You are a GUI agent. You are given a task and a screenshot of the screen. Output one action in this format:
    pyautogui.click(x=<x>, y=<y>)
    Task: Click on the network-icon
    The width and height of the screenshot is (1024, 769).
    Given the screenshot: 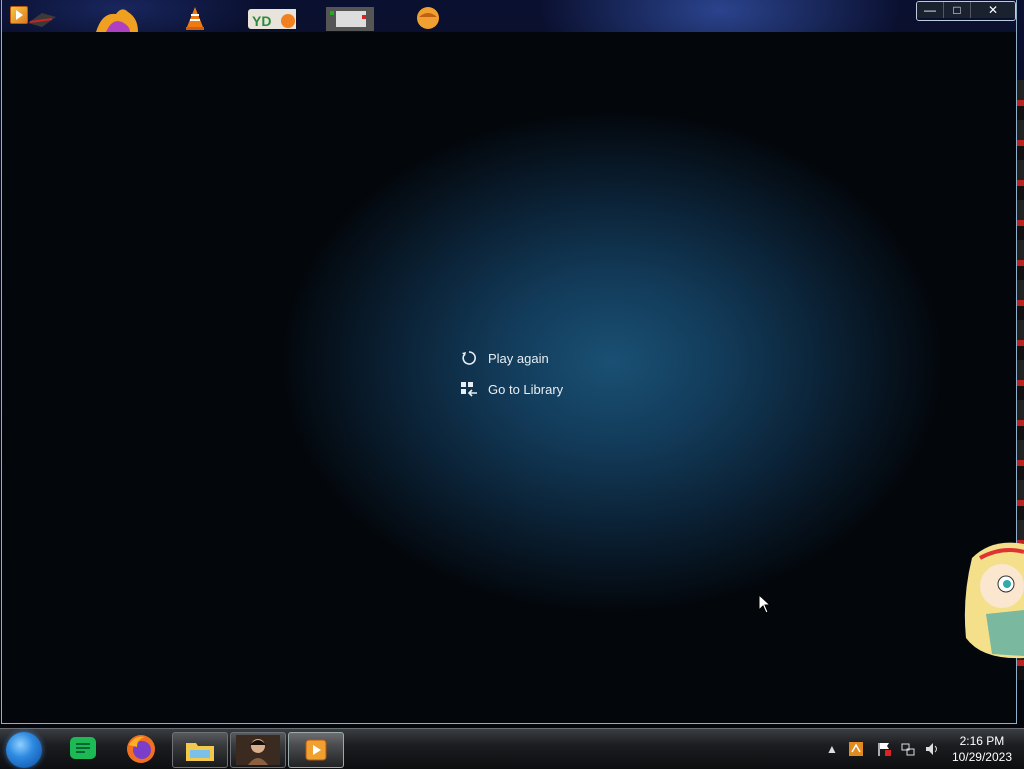 What is the action you would take?
    pyautogui.click(x=908, y=749)
    